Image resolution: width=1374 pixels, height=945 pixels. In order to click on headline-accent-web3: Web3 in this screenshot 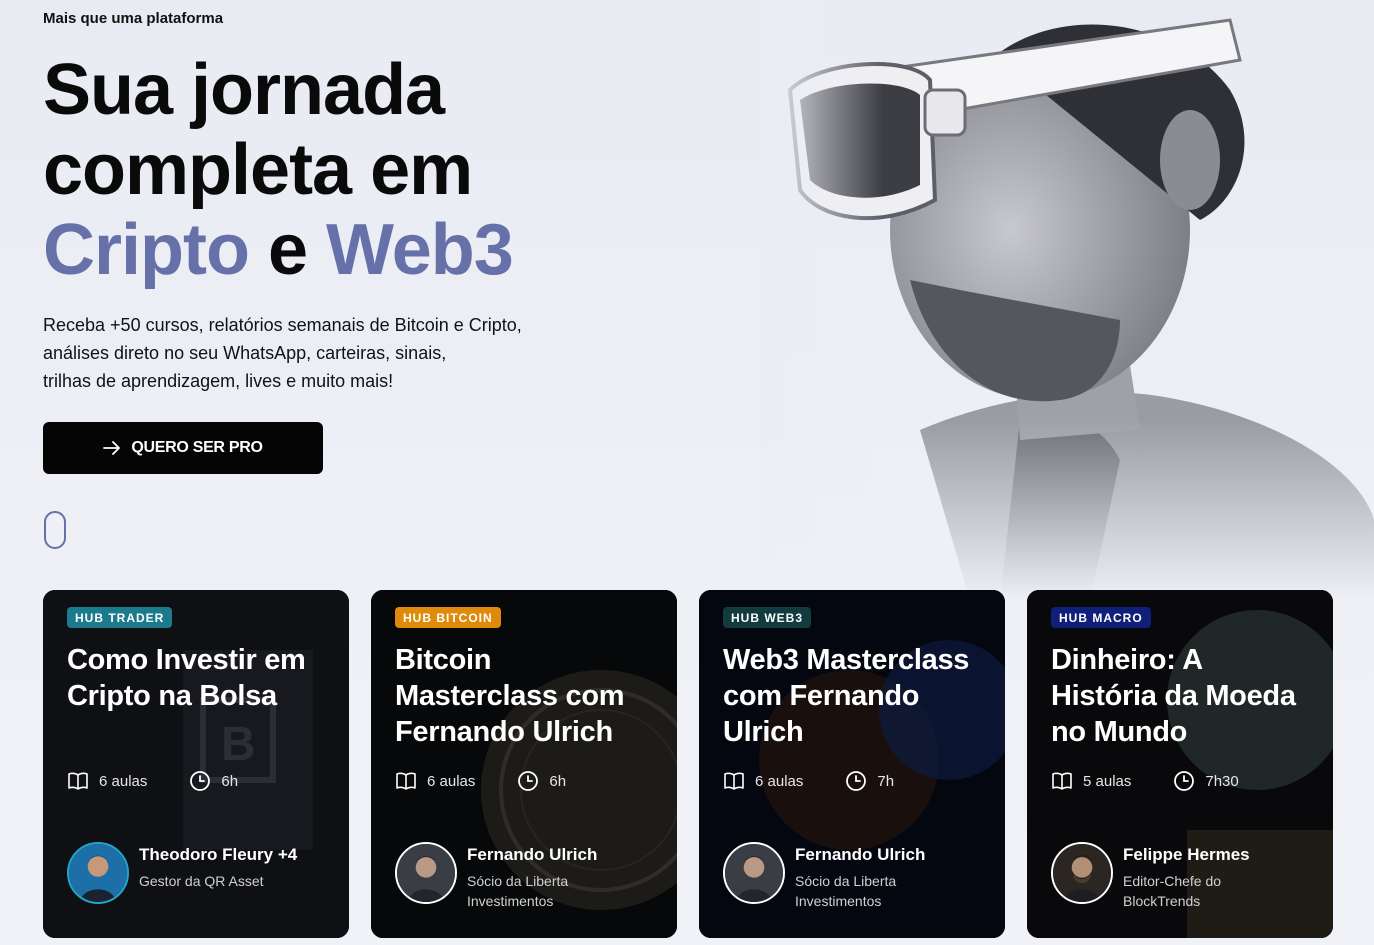, I will do `click(420, 250)`.